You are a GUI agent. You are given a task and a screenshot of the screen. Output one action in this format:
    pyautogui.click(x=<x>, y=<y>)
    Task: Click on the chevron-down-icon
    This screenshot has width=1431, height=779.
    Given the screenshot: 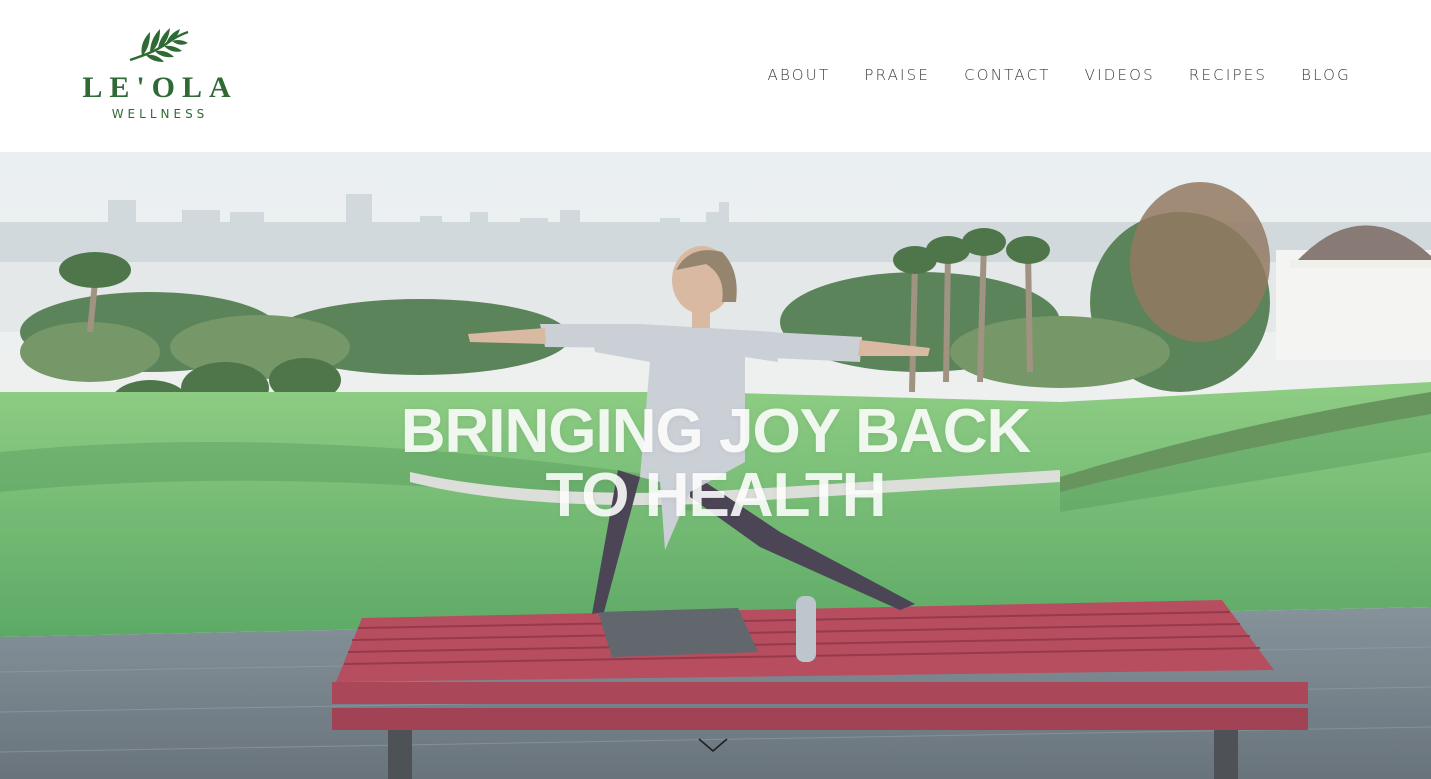 What is the action you would take?
    pyautogui.click(x=713, y=745)
    